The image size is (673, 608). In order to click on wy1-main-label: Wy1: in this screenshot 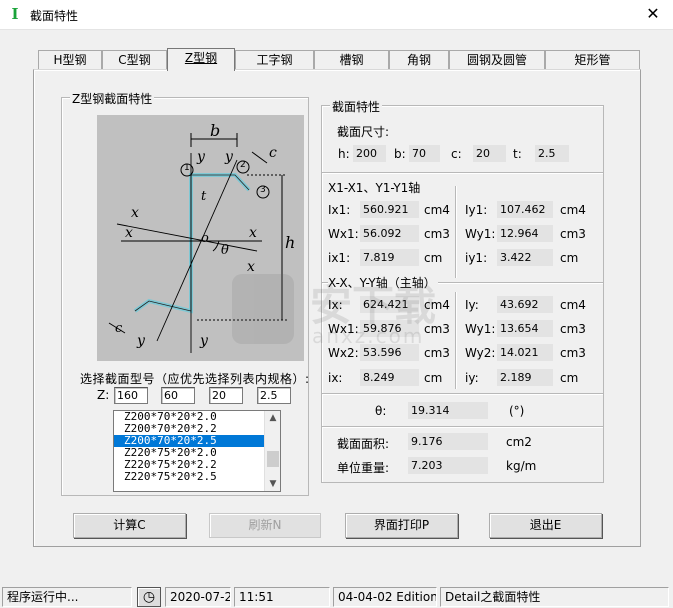, I will do `click(480, 329)`.